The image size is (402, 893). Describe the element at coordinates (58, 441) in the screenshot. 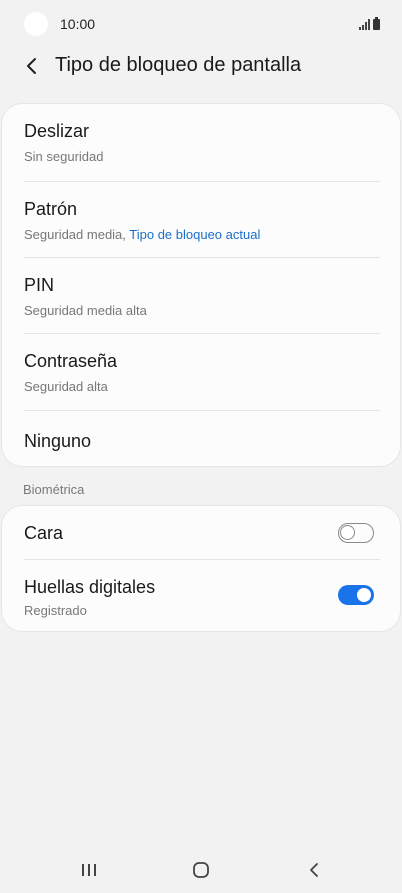

I see `lock-option-title: Ninguno` at that location.